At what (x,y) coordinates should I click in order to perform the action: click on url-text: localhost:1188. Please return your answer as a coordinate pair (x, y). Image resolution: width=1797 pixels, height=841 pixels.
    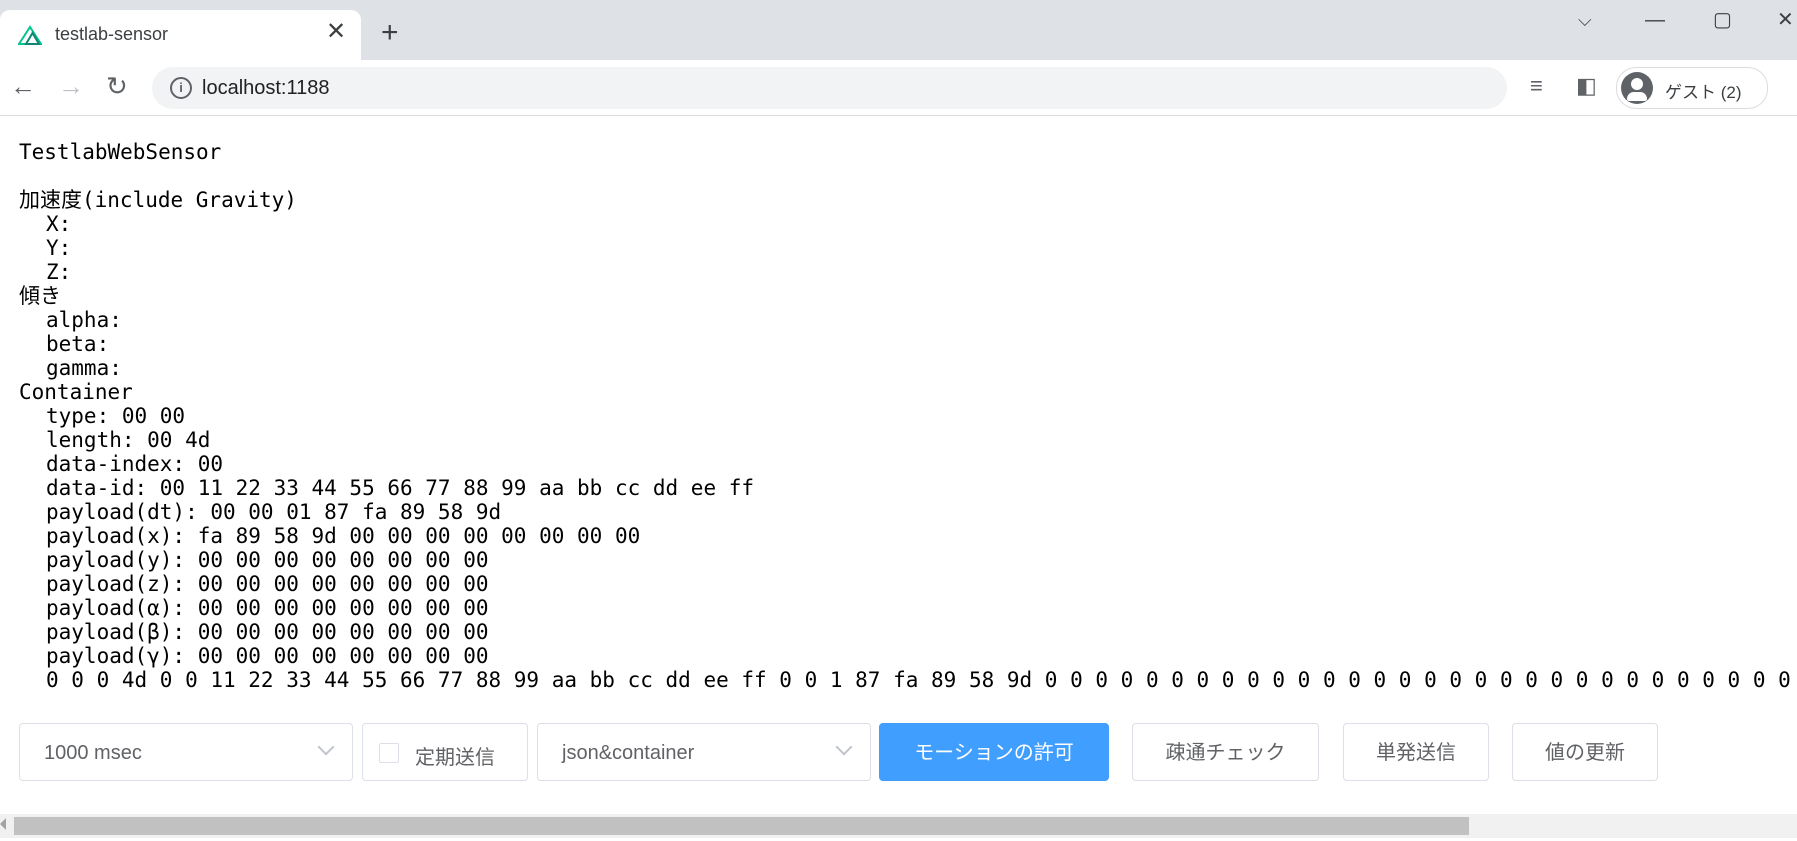
    Looking at the image, I should click on (266, 88).